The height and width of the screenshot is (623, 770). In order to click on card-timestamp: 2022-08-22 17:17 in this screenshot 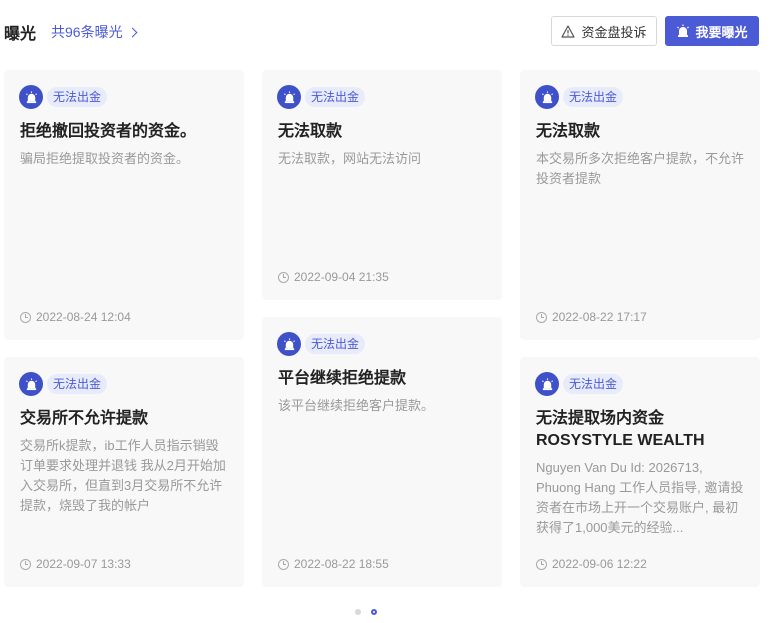, I will do `click(591, 317)`.